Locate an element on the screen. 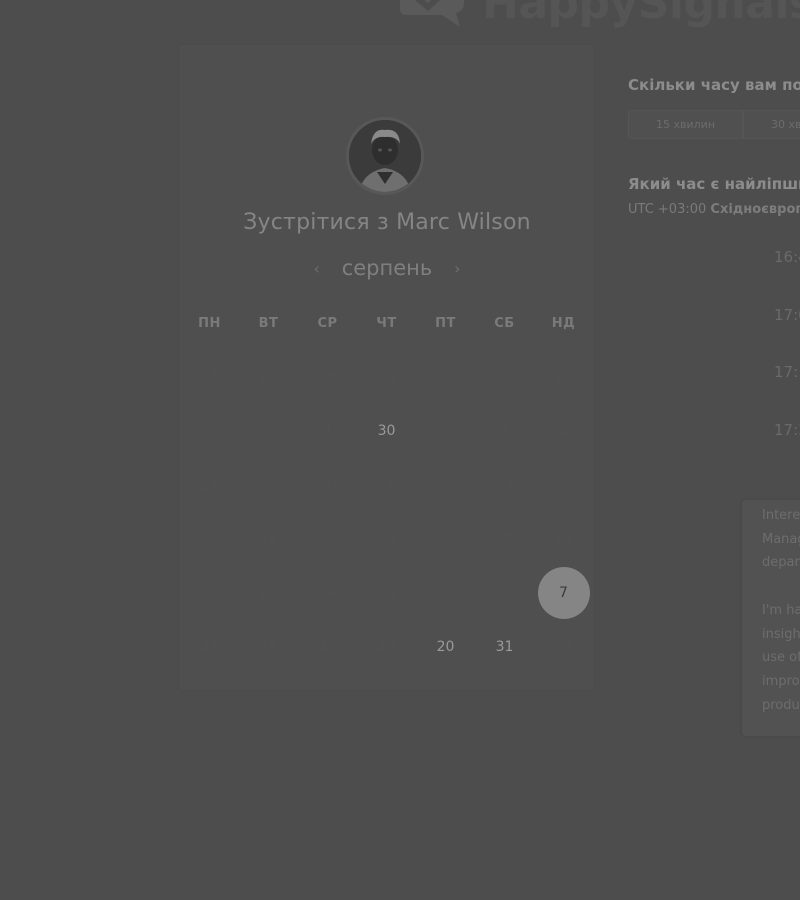 Image resolution: width=800 pixels, height=900 pixels. chevron-left-icon: ‹ is located at coordinates (317, 268).